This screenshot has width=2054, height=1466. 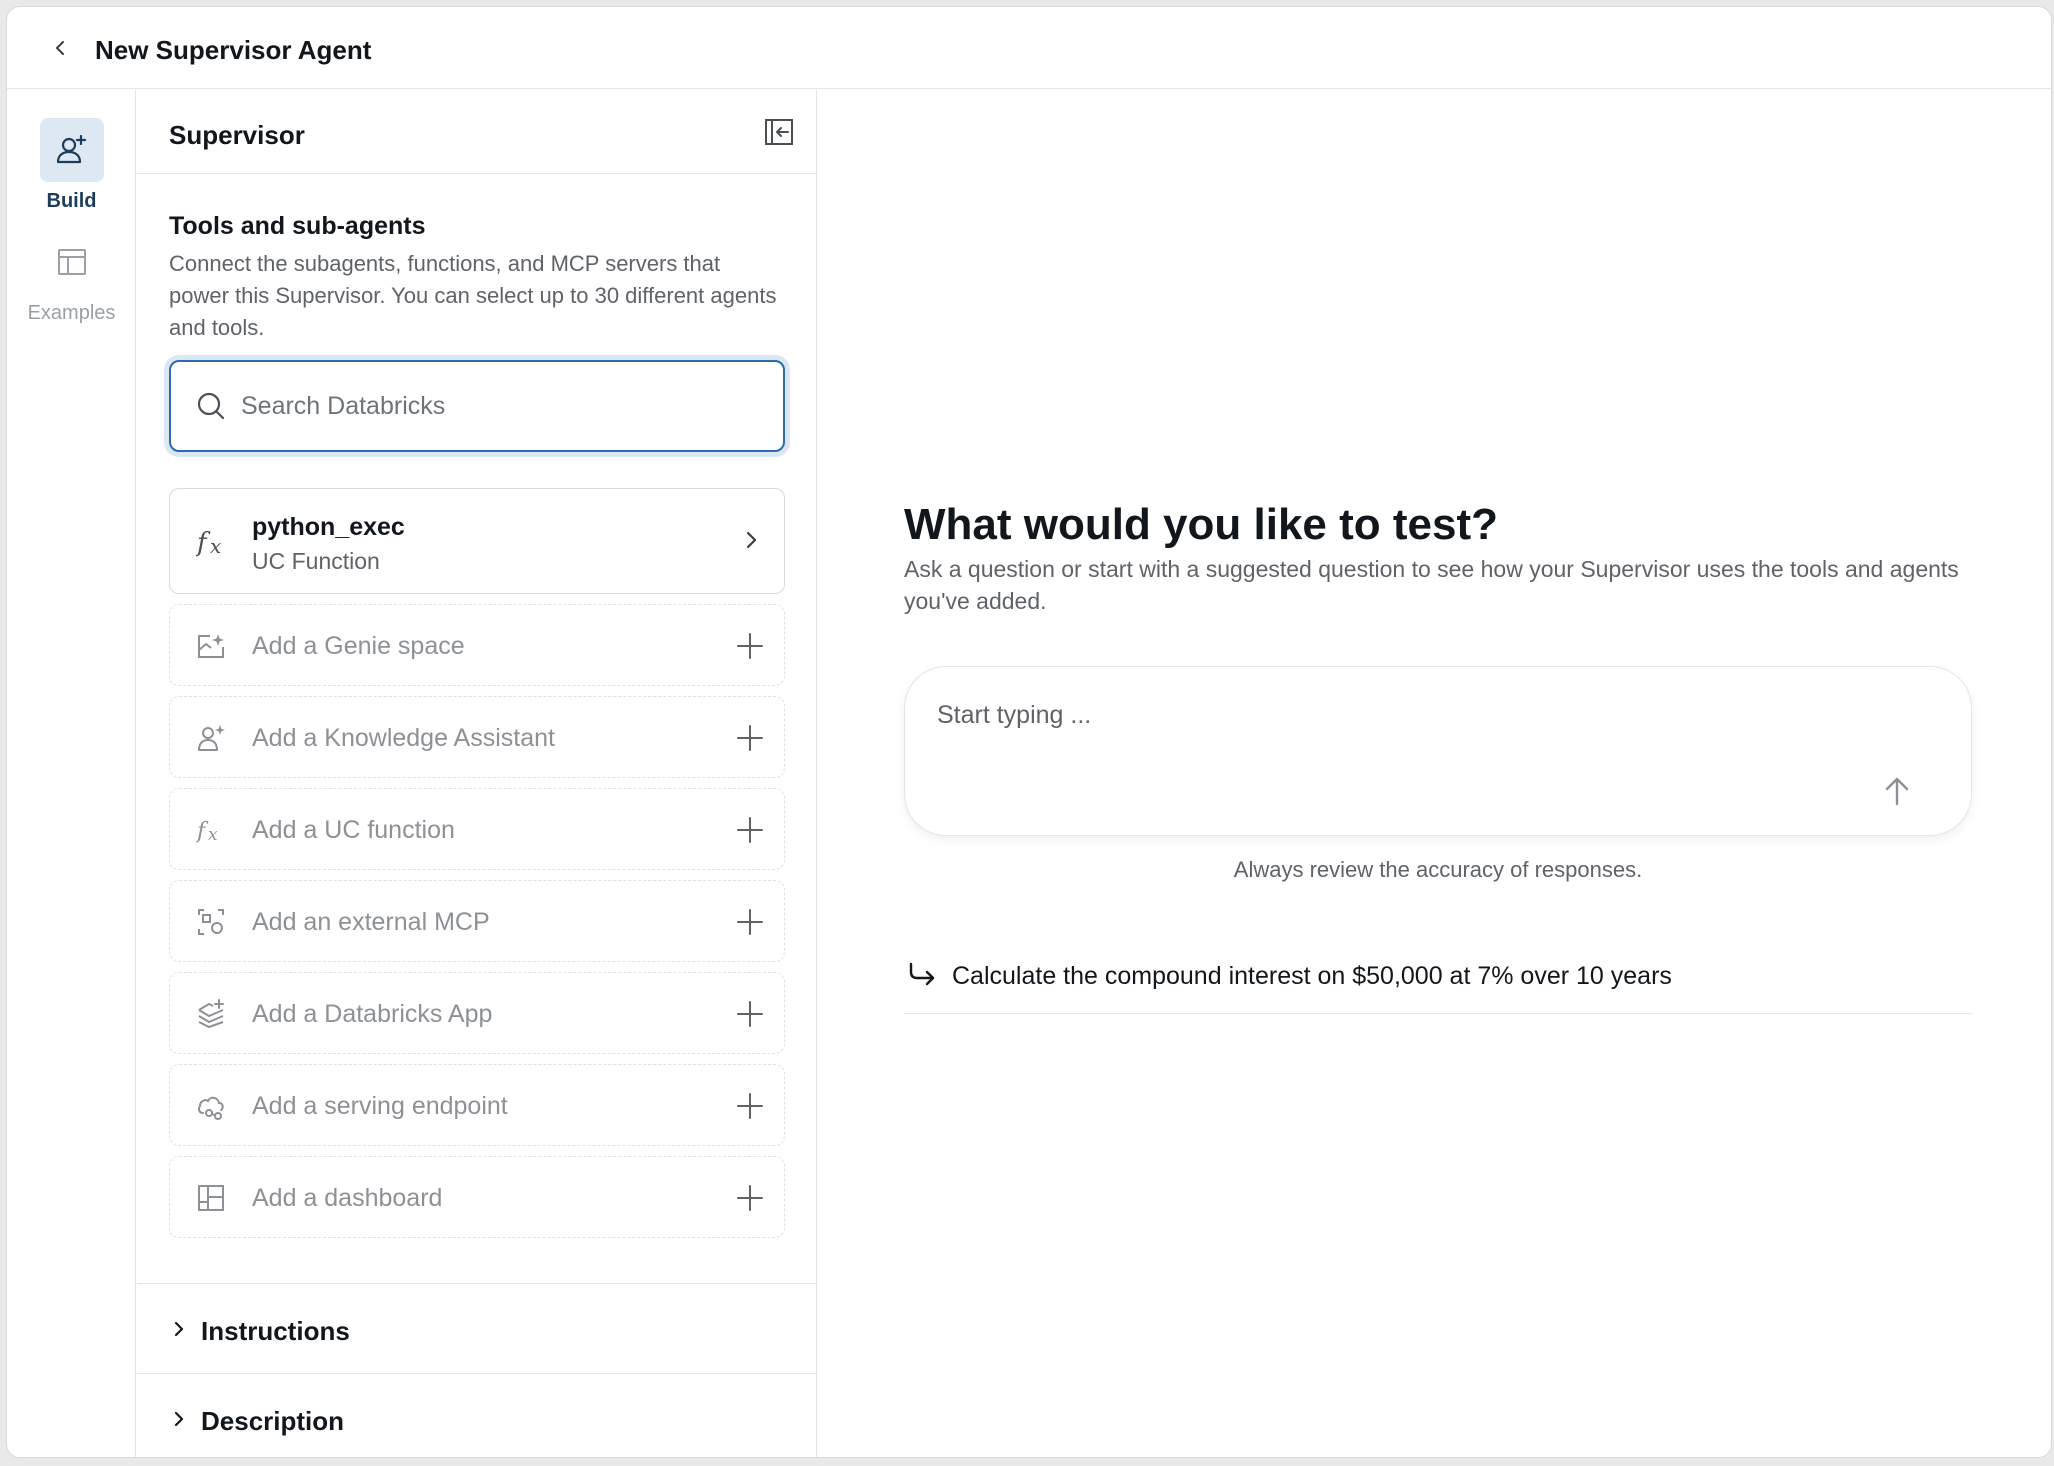 What do you see at coordinates (71, 773) in the screenshot?
I see `left-rail: Build Examples` at bounding box center [71, 773].